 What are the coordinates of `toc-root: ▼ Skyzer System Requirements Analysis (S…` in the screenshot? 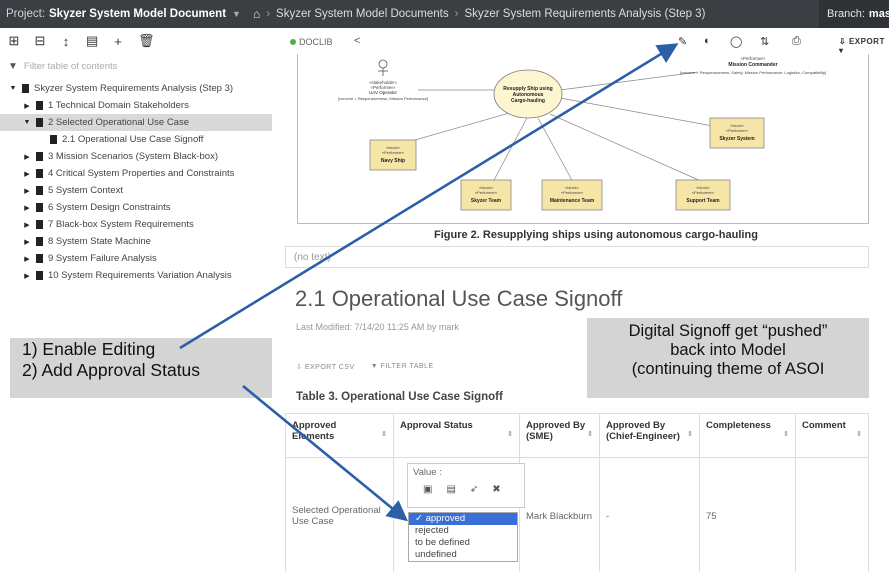 It's located at (136, 88).